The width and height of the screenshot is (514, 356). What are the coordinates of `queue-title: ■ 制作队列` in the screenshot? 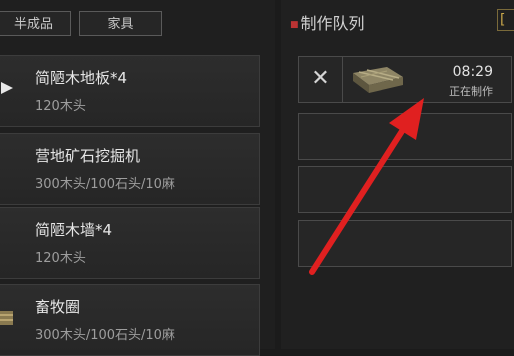 It's located at (327, 22).